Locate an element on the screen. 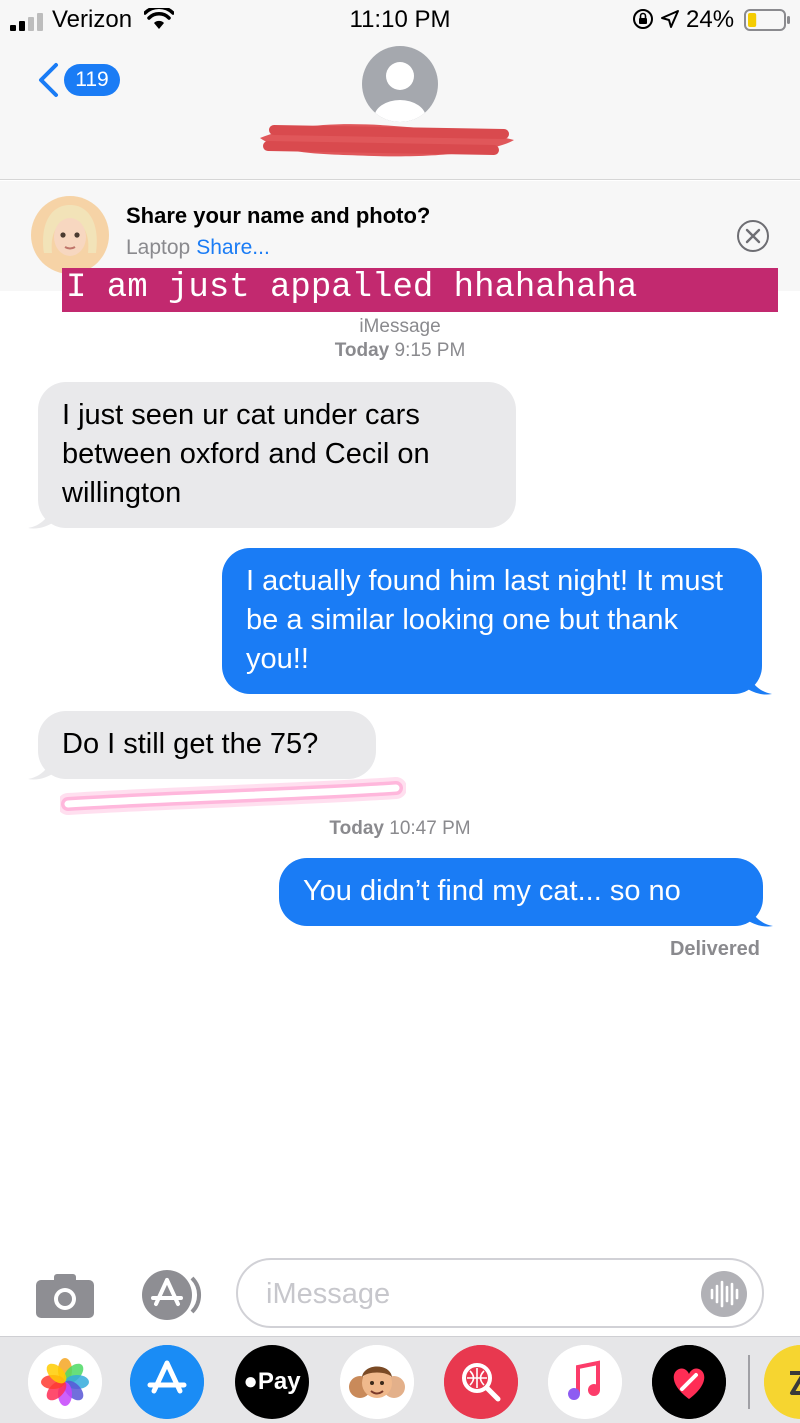 Image resolution: width=800 pixels, height=1423 pixels. battery-icon is located at coordinates (767, 20).